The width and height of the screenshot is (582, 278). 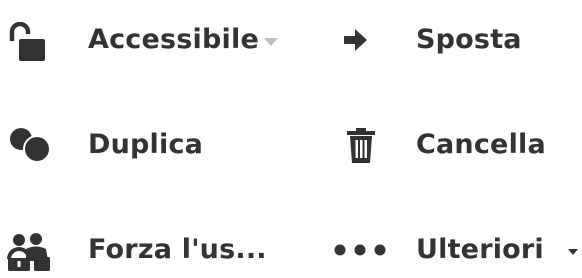 I want to click on delete-button: Cancella, so click(x=460, y=145).